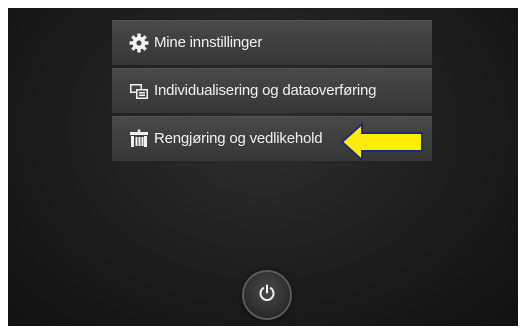  I want to click on menu-item-label: Rengjøring og vedlikehold, so click(238, 138).